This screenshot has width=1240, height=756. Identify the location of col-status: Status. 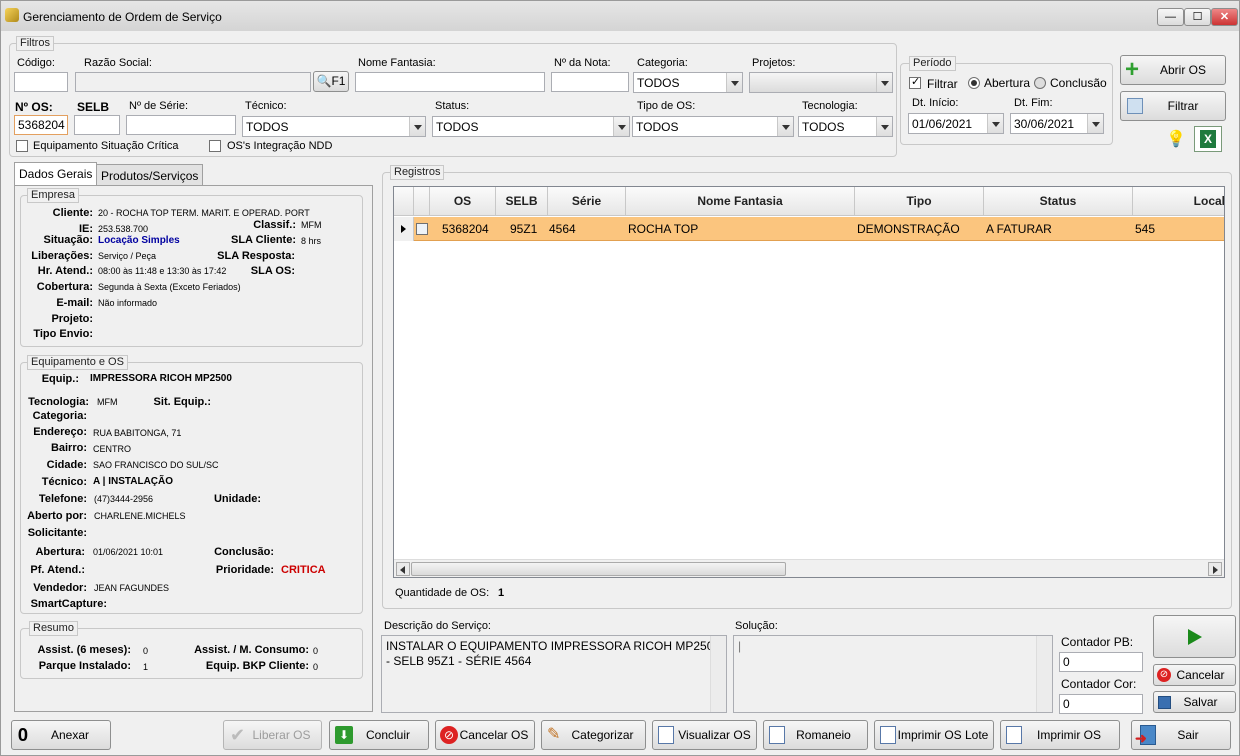
(1058, 201).